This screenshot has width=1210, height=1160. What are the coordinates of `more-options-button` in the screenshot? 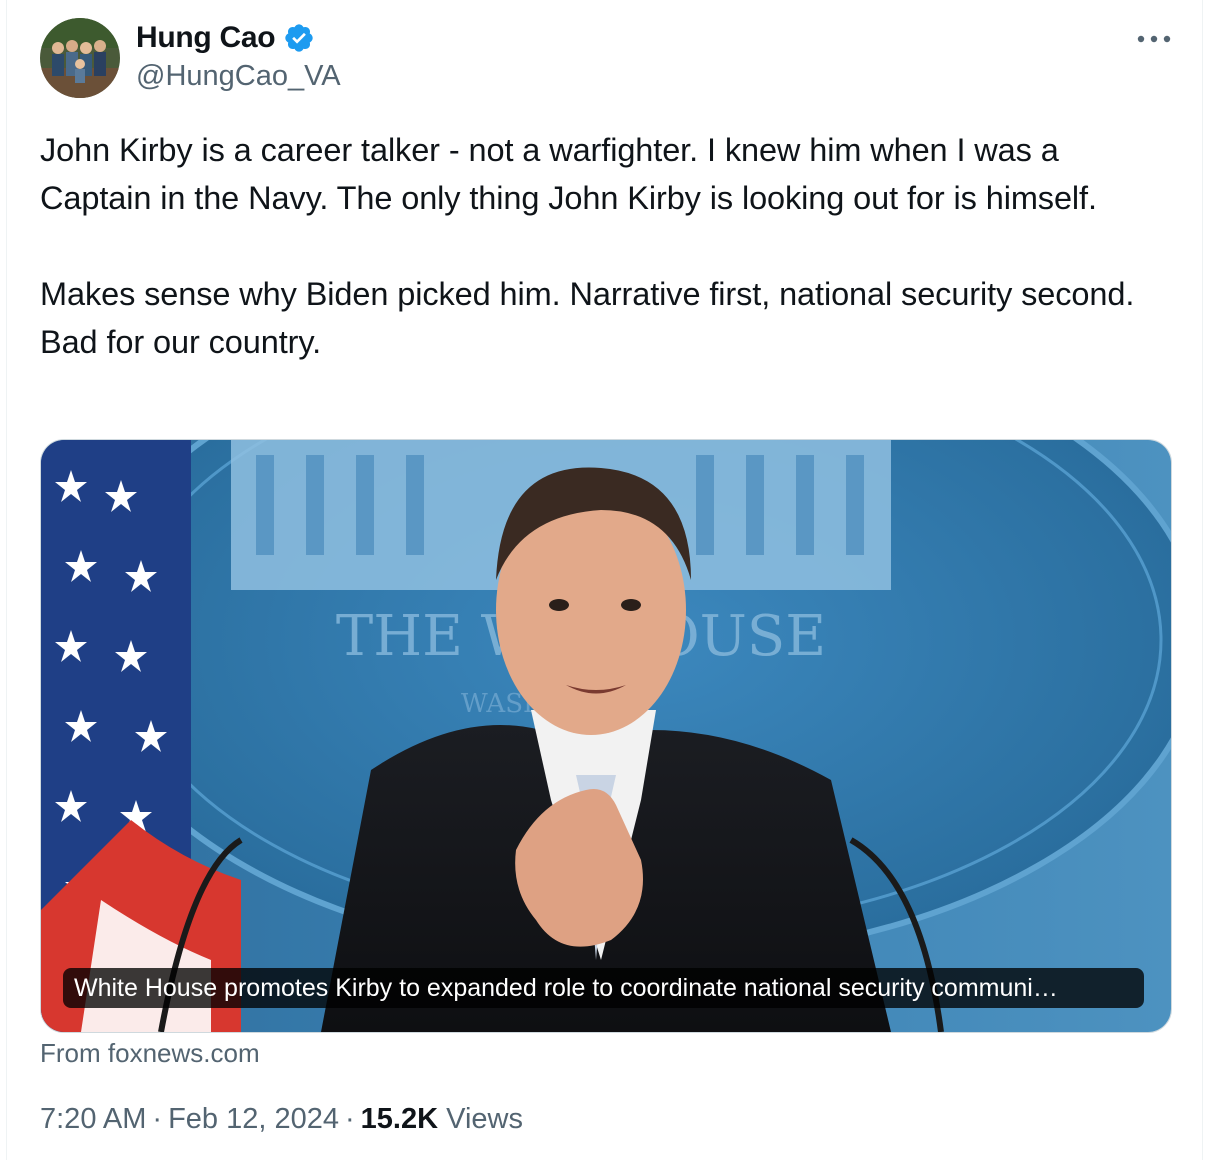 It's located at (1154, 39).